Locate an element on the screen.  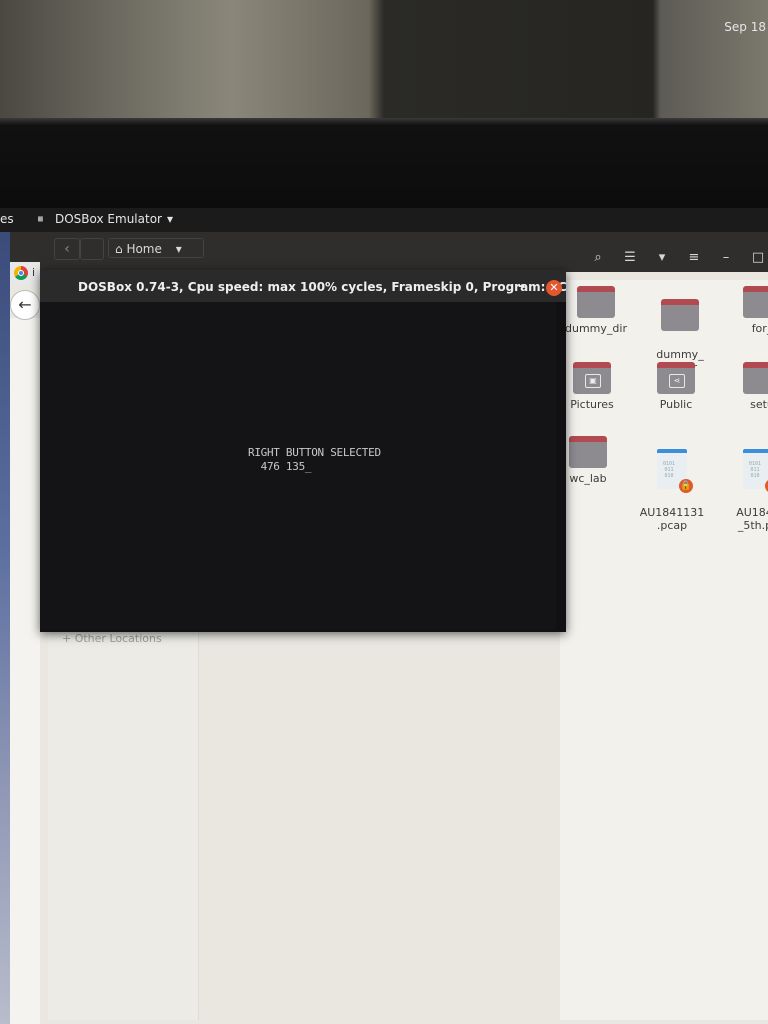
file-item-au1841-5th: 0101011010🔒 AU1841 _5th.pc is located at coordinates (743, 490).